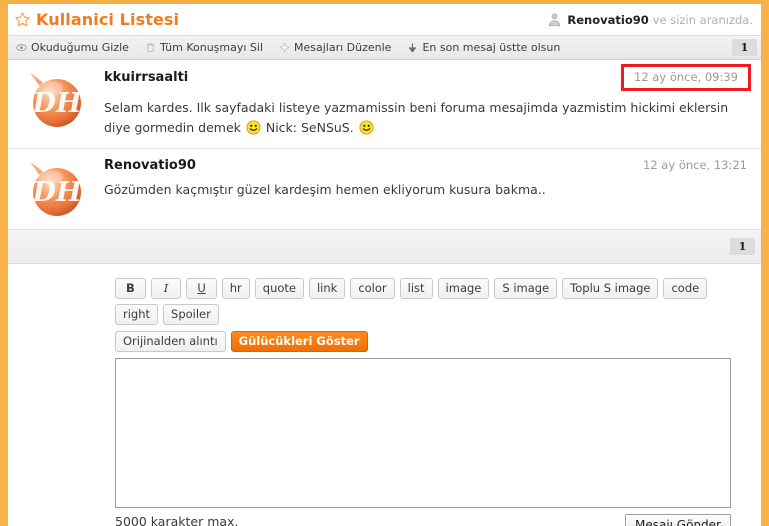 The image size is (769, 526). I want to click on bb-right-button: right, so click(137, 314).